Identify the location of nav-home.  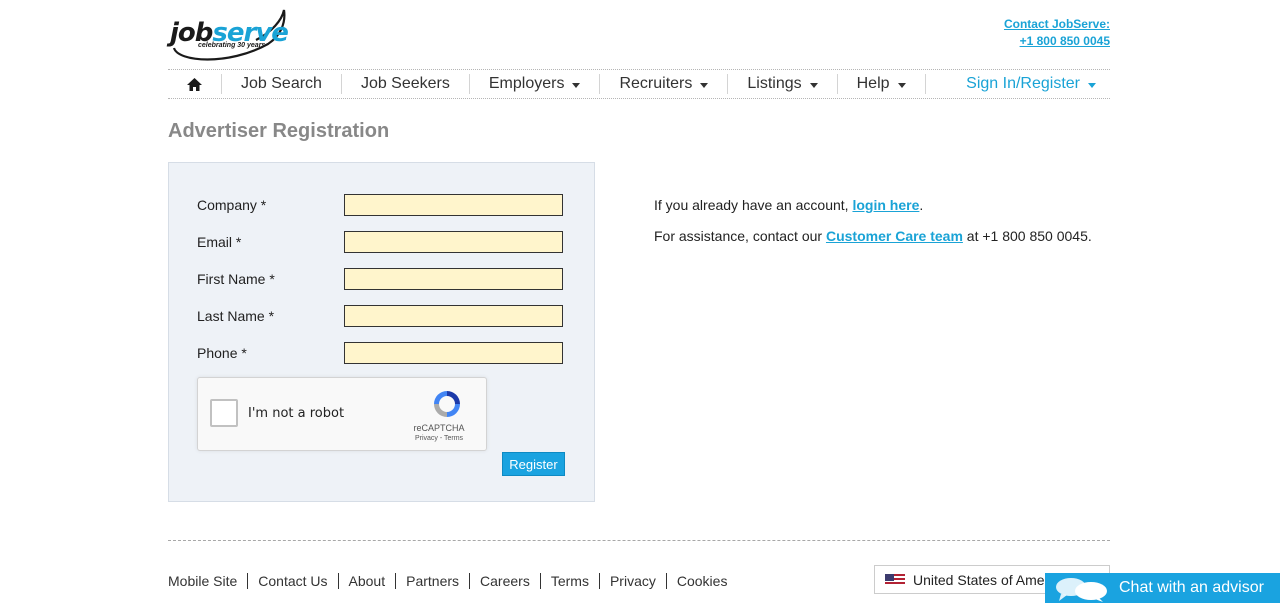
(195, 84).